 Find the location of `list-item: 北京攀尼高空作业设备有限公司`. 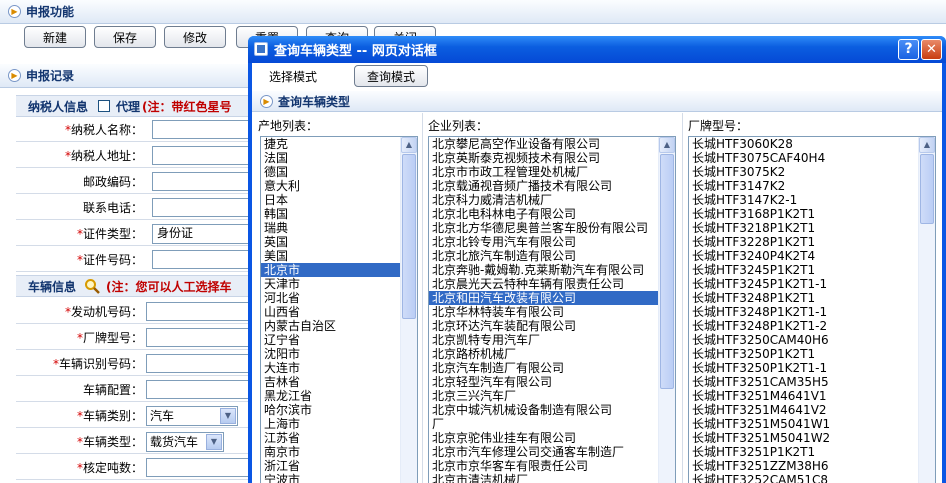

list-item: 北京攀尼高空作业设备有限公司 is located at coordinates (552, 144).